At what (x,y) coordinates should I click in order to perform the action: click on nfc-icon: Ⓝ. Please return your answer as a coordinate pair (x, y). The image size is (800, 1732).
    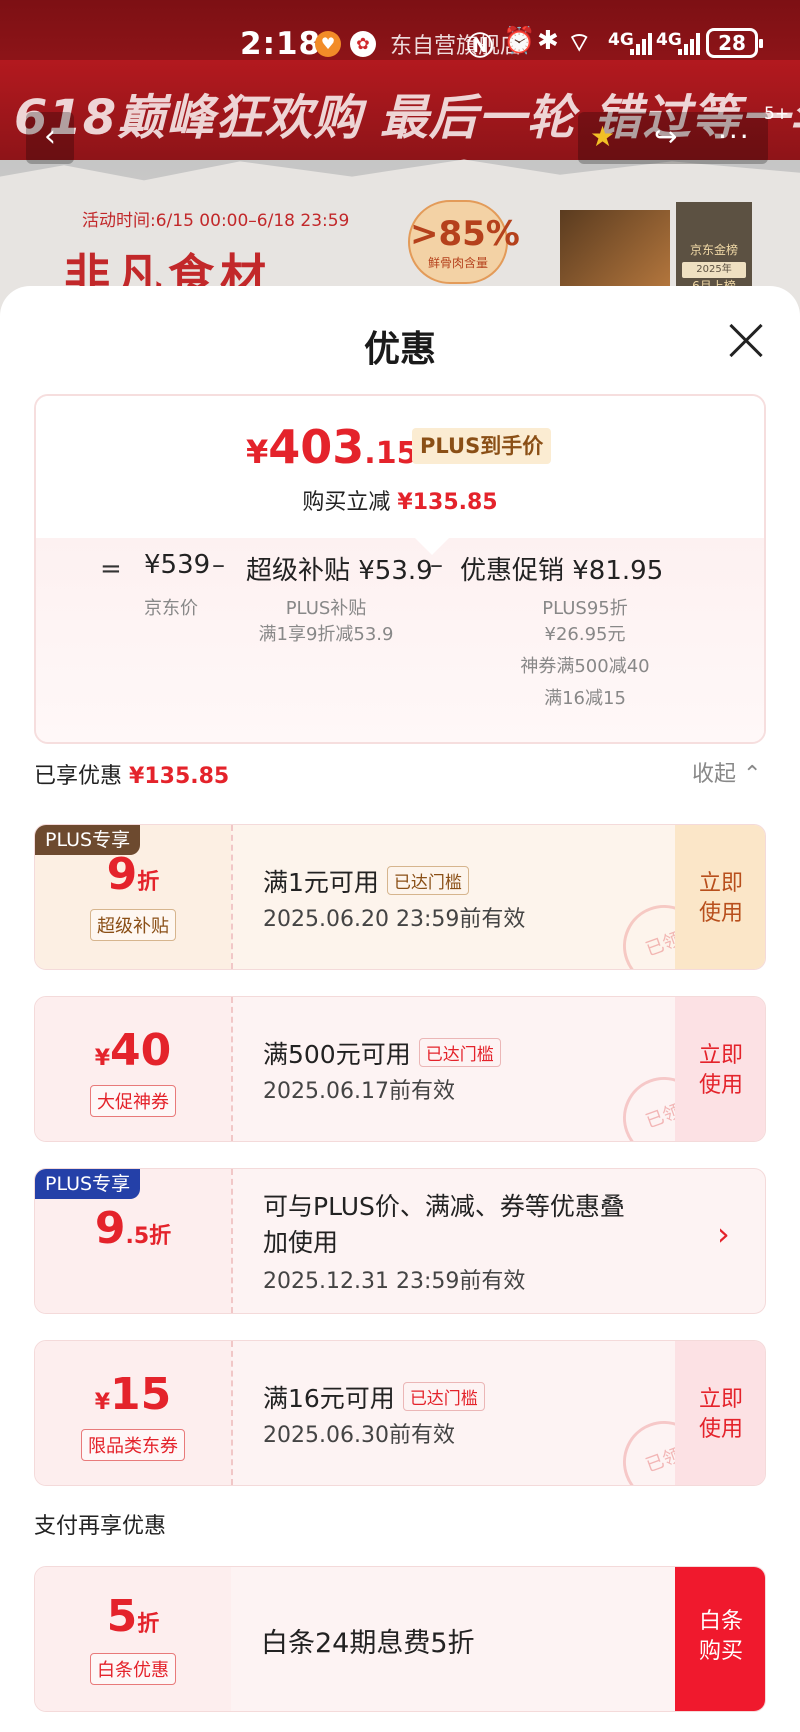
    Looking at the image, I should click on (480, 47).